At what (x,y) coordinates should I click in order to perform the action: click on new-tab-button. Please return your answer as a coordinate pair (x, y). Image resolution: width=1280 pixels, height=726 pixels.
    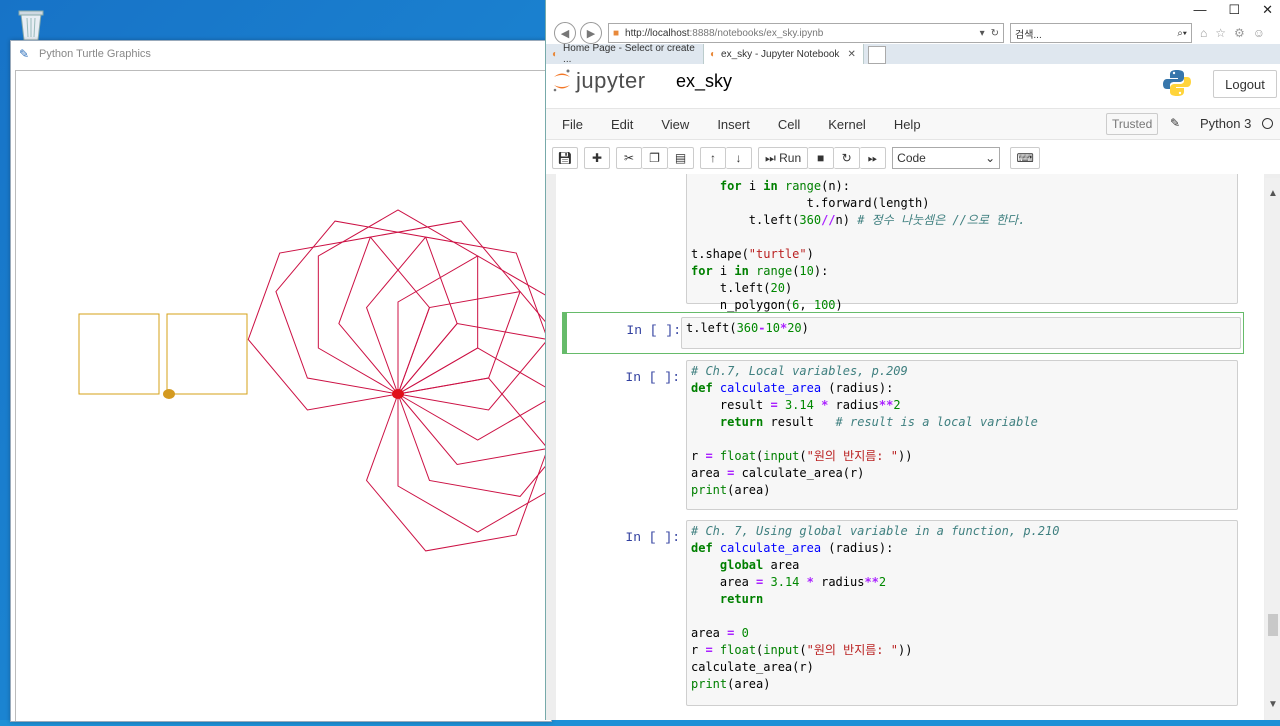
    Looking at the image, I should click on (877, 55).